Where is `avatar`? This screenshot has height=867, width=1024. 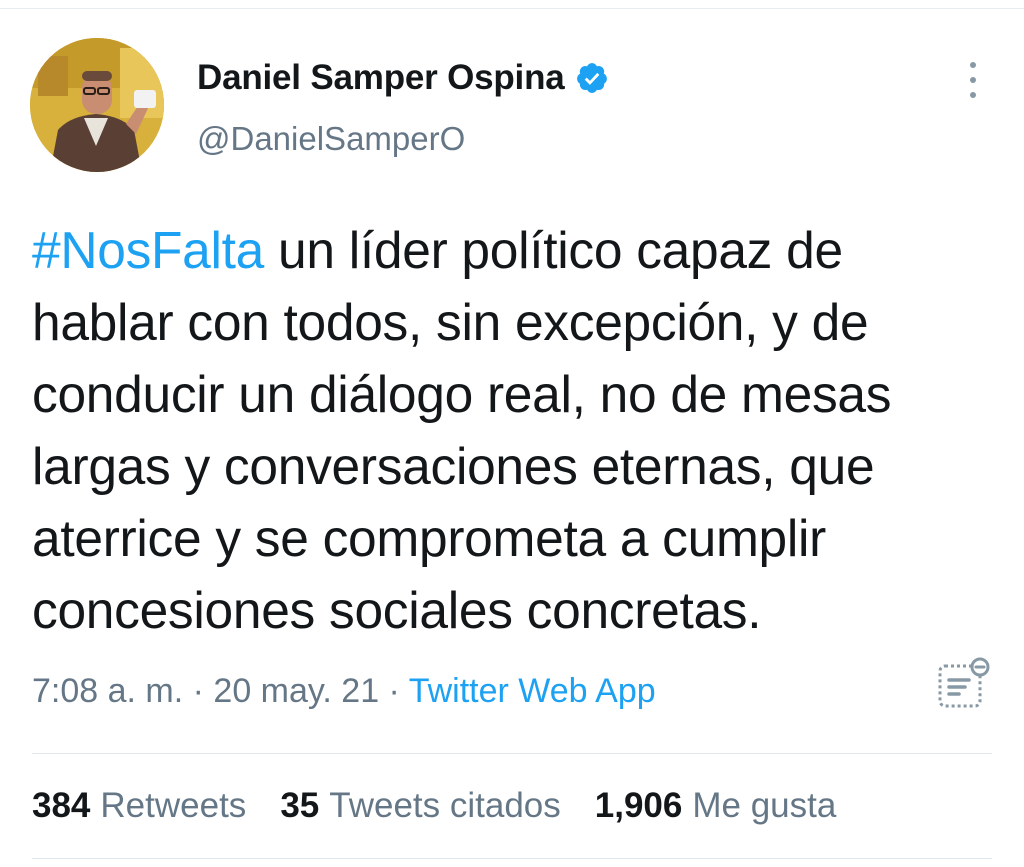
avatar is located at coordinates (97, 105).